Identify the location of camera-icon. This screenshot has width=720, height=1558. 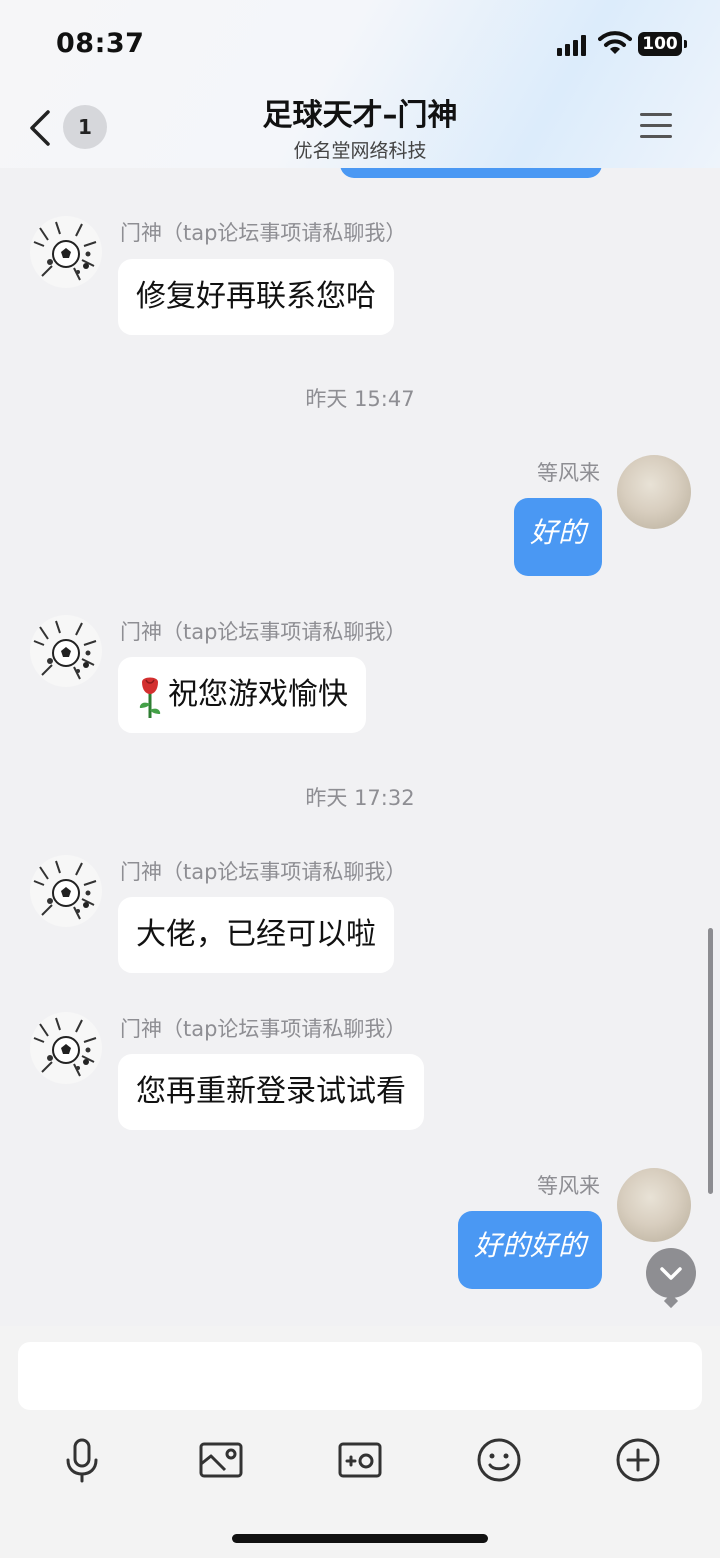
(360, 1460).